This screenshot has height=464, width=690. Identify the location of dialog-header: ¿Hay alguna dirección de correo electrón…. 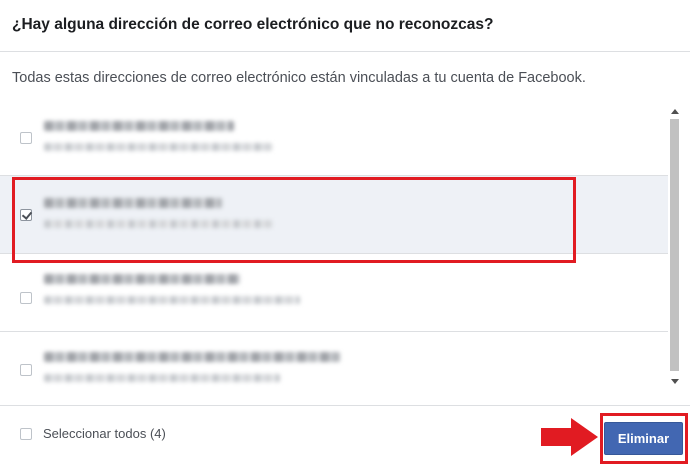
(345, 26).